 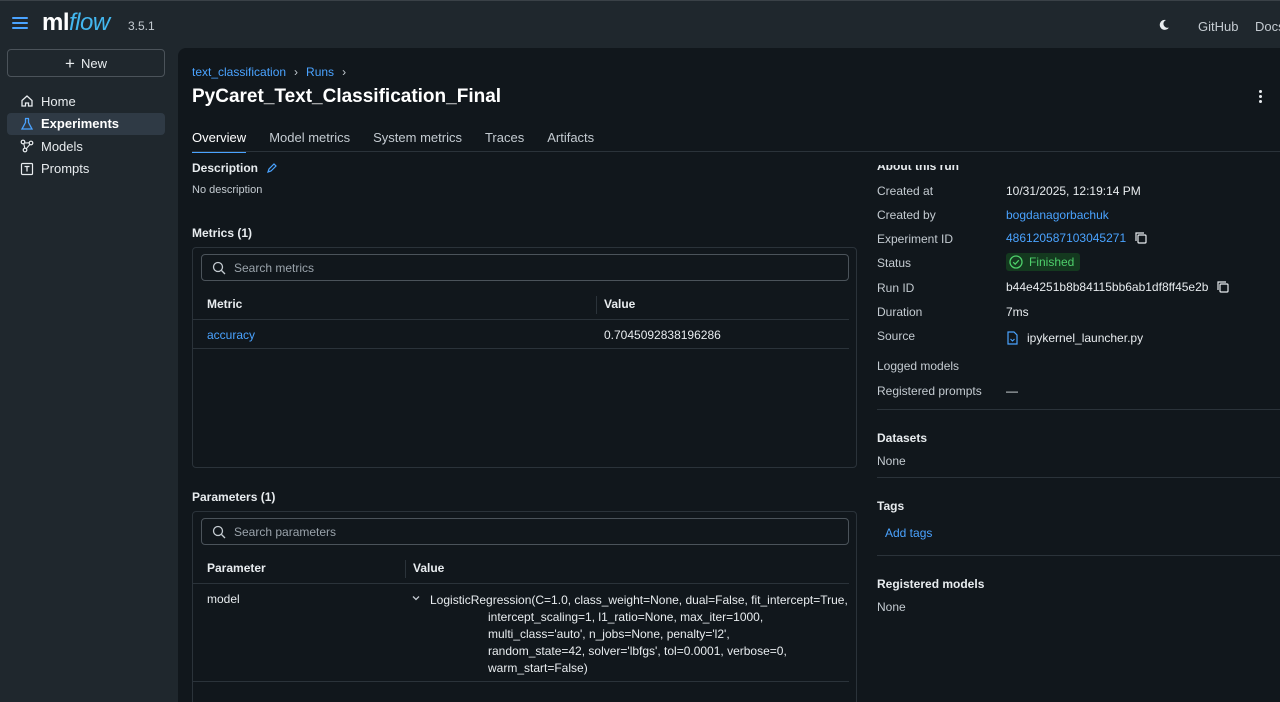 What do you see at coordinates (320, 72) in the screenshot?
I see `breadcrumb-runs-link: Runs` at bounding box center [320, 72].